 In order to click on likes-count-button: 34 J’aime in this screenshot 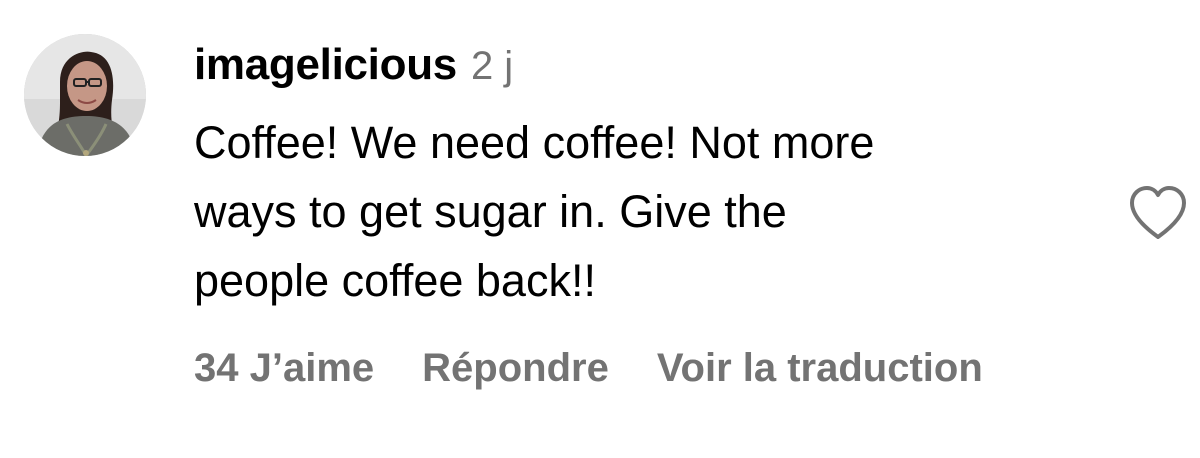, I will do `click(284, 368)`.